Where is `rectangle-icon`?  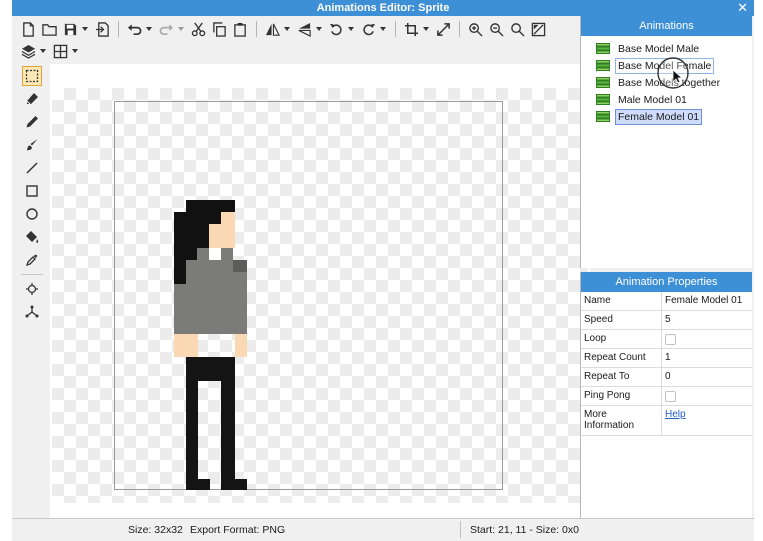
rectangle-icon is located at coordinates (32, 191).